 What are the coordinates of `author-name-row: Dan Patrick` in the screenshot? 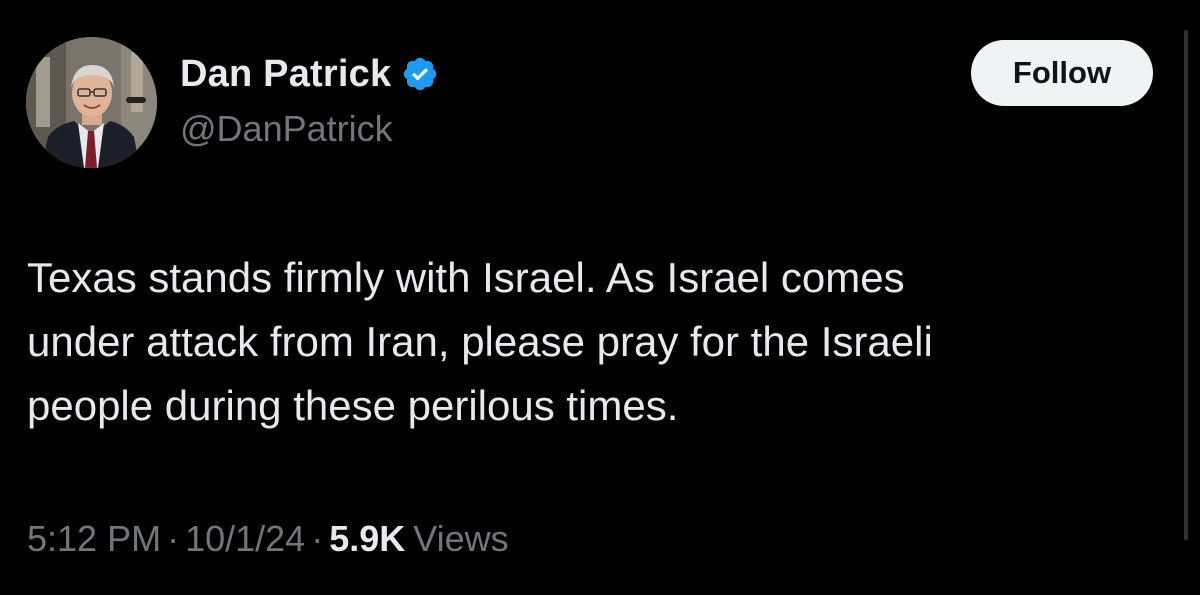 It's located at (309, 74).